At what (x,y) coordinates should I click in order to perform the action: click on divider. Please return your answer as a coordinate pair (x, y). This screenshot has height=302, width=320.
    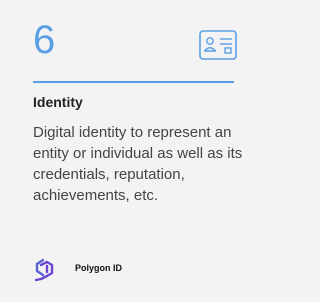
    Looking at the image, I should click on (133, 82).